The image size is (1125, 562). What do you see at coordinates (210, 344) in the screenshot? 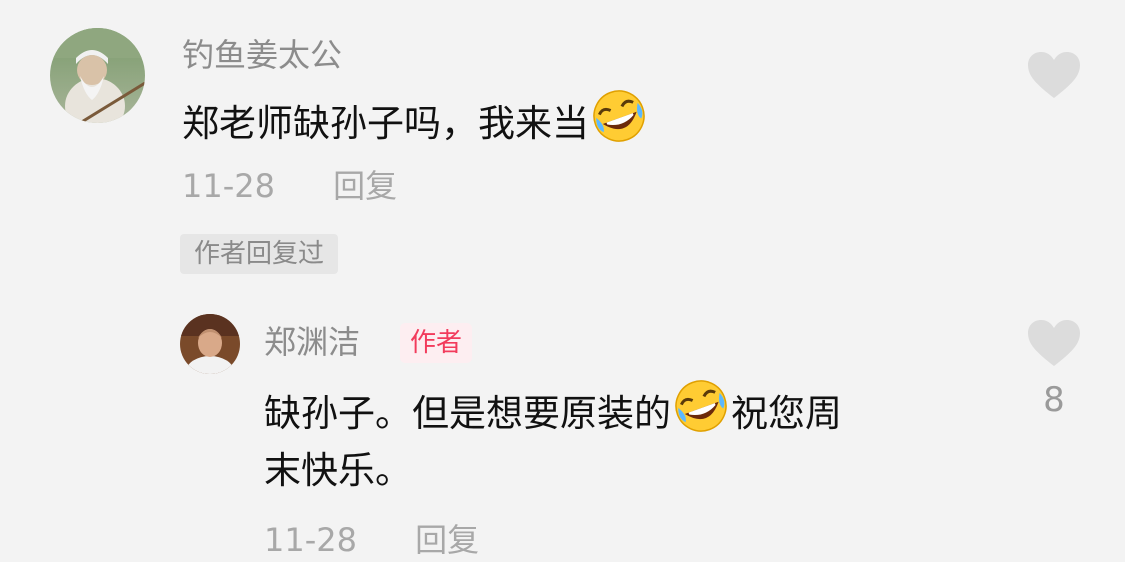
I see `author-avatar` at bounding box center [210, 344].